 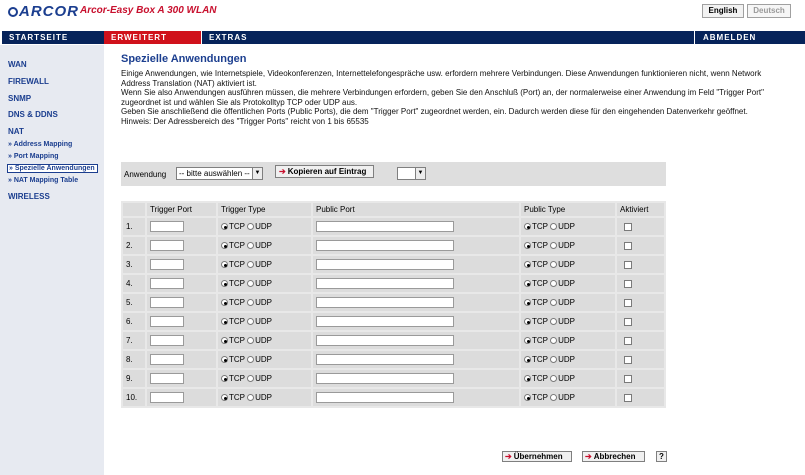 What do you see at coordinates (52, 168) in the screenshot?
I see `sidebar-item-spezielle-anwendungen: » Spezielle Anwendungen` at bounding box center [52, 168].